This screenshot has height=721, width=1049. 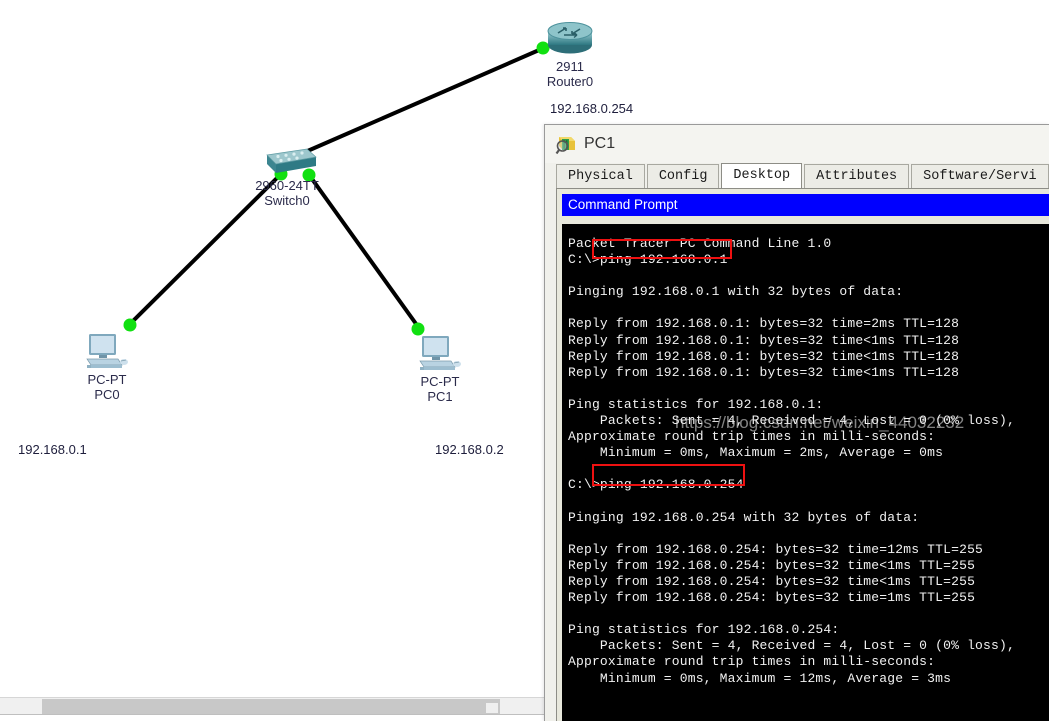 What do you see at coordinates (287, 176) in the screenshot?
I see `device-switch0: 2960-24TT Switch0` at bounding box center [287, 176].